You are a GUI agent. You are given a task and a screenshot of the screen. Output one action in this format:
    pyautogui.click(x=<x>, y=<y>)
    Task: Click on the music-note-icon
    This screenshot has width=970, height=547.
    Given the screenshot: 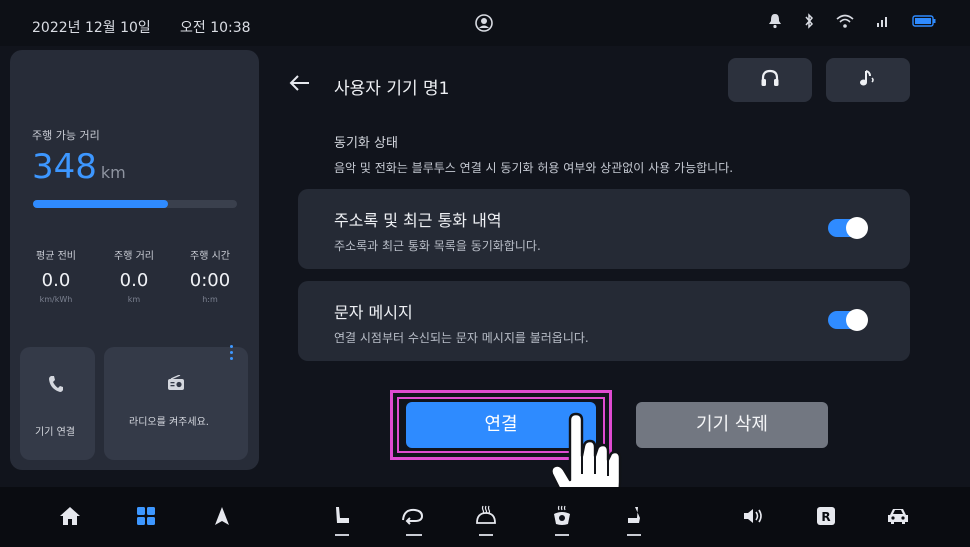 What is the action you would take?
    pyautogui.click(x=868, y=80)
    